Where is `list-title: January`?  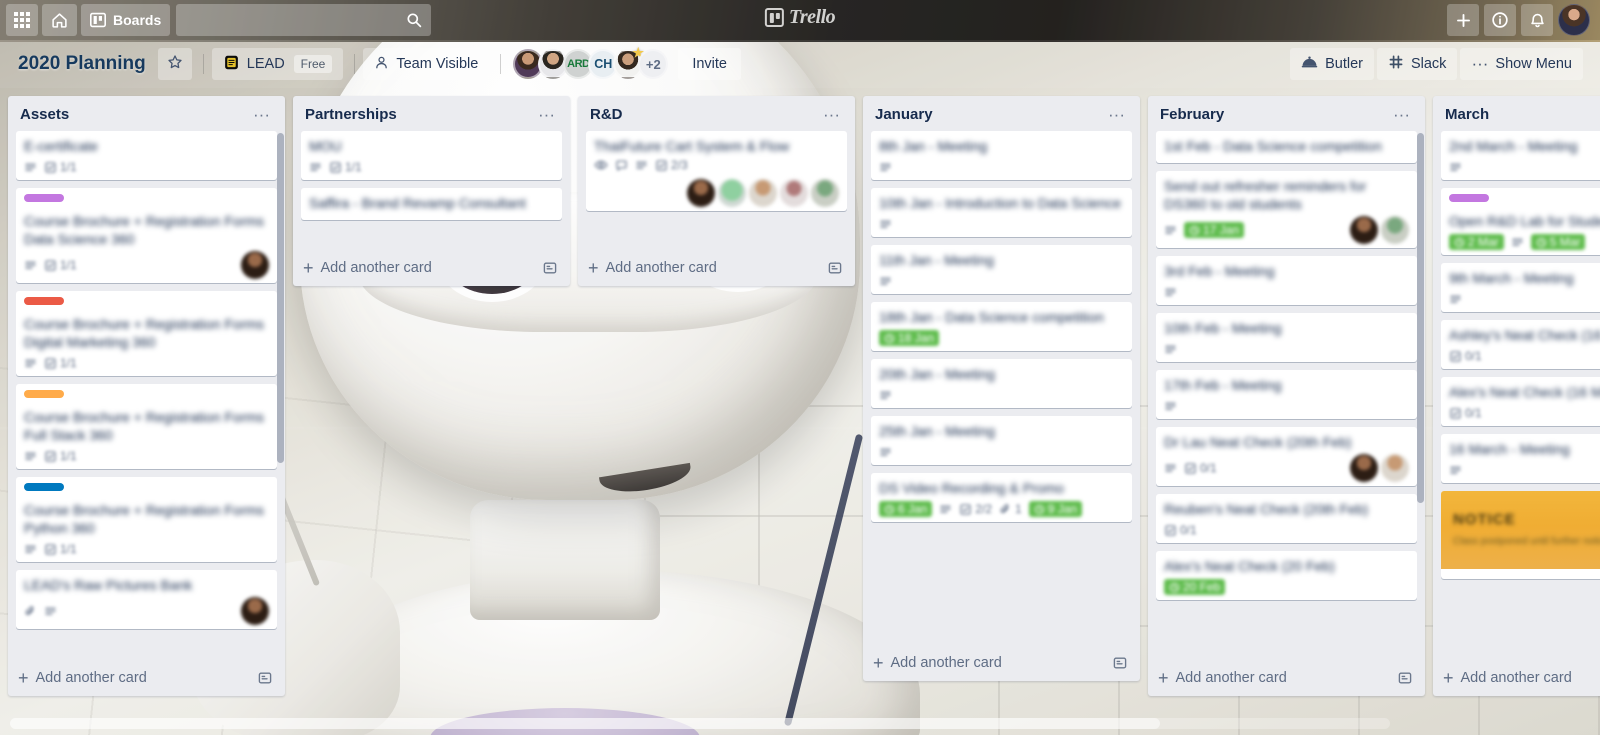
list-title: January is located at coordinates (988, 114).